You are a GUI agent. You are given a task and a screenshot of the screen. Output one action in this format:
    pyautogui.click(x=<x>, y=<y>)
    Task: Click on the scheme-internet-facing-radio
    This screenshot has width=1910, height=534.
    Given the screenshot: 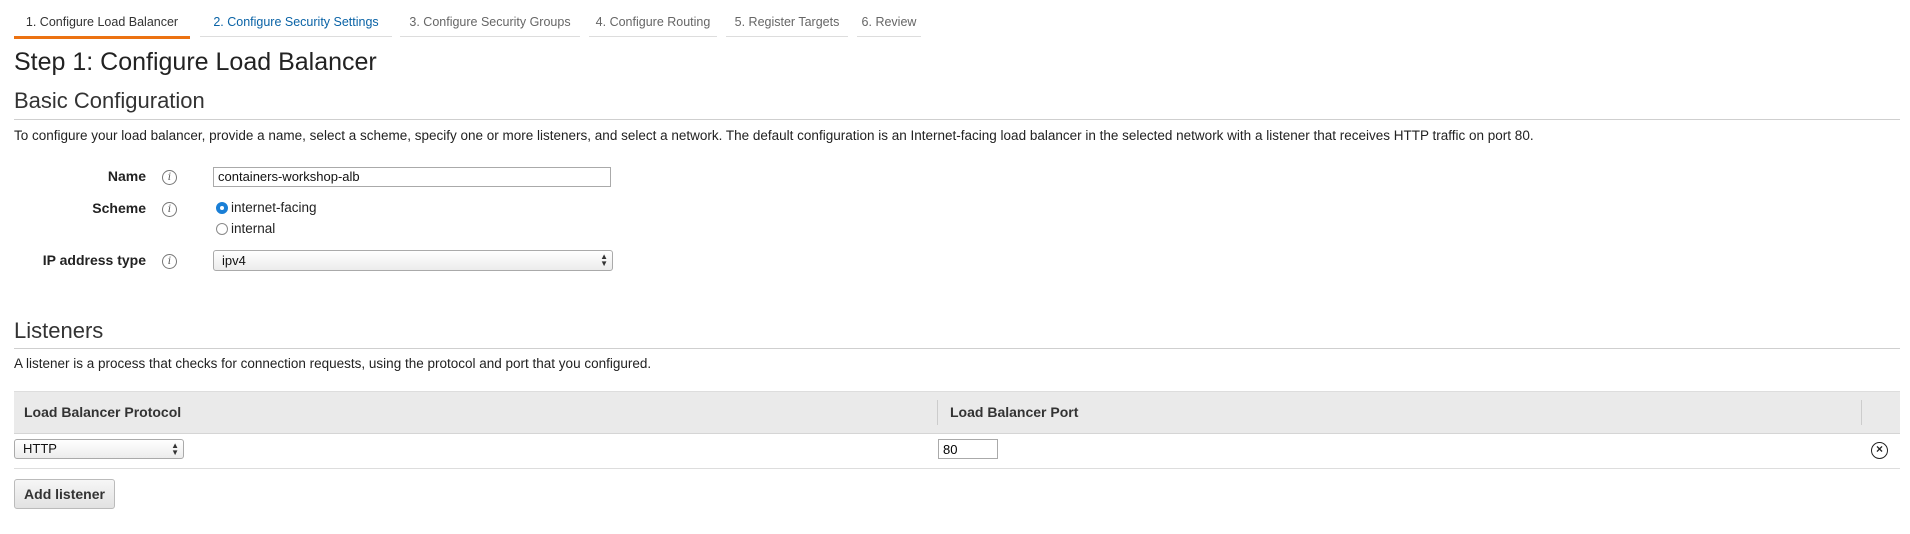 What is the action you would take?
    pyautogui.click(x=222, y=208)
    